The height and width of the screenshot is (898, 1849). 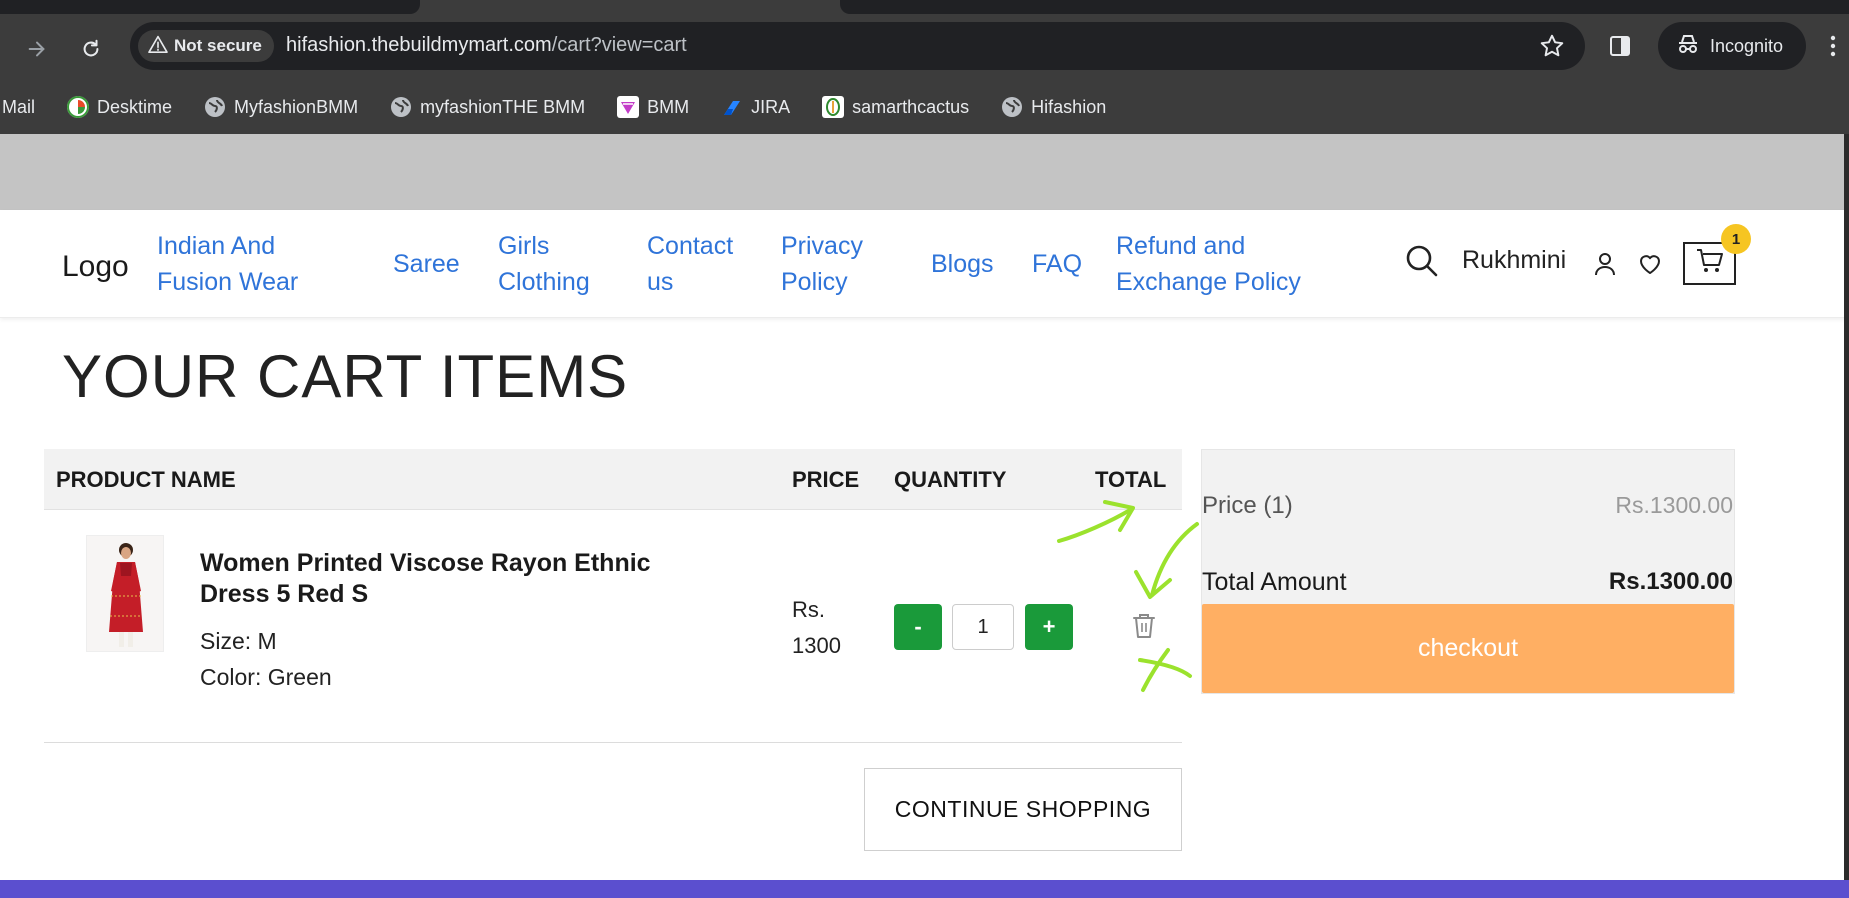 I want to click on site-logo: Logo, so click(x=95, y=267).